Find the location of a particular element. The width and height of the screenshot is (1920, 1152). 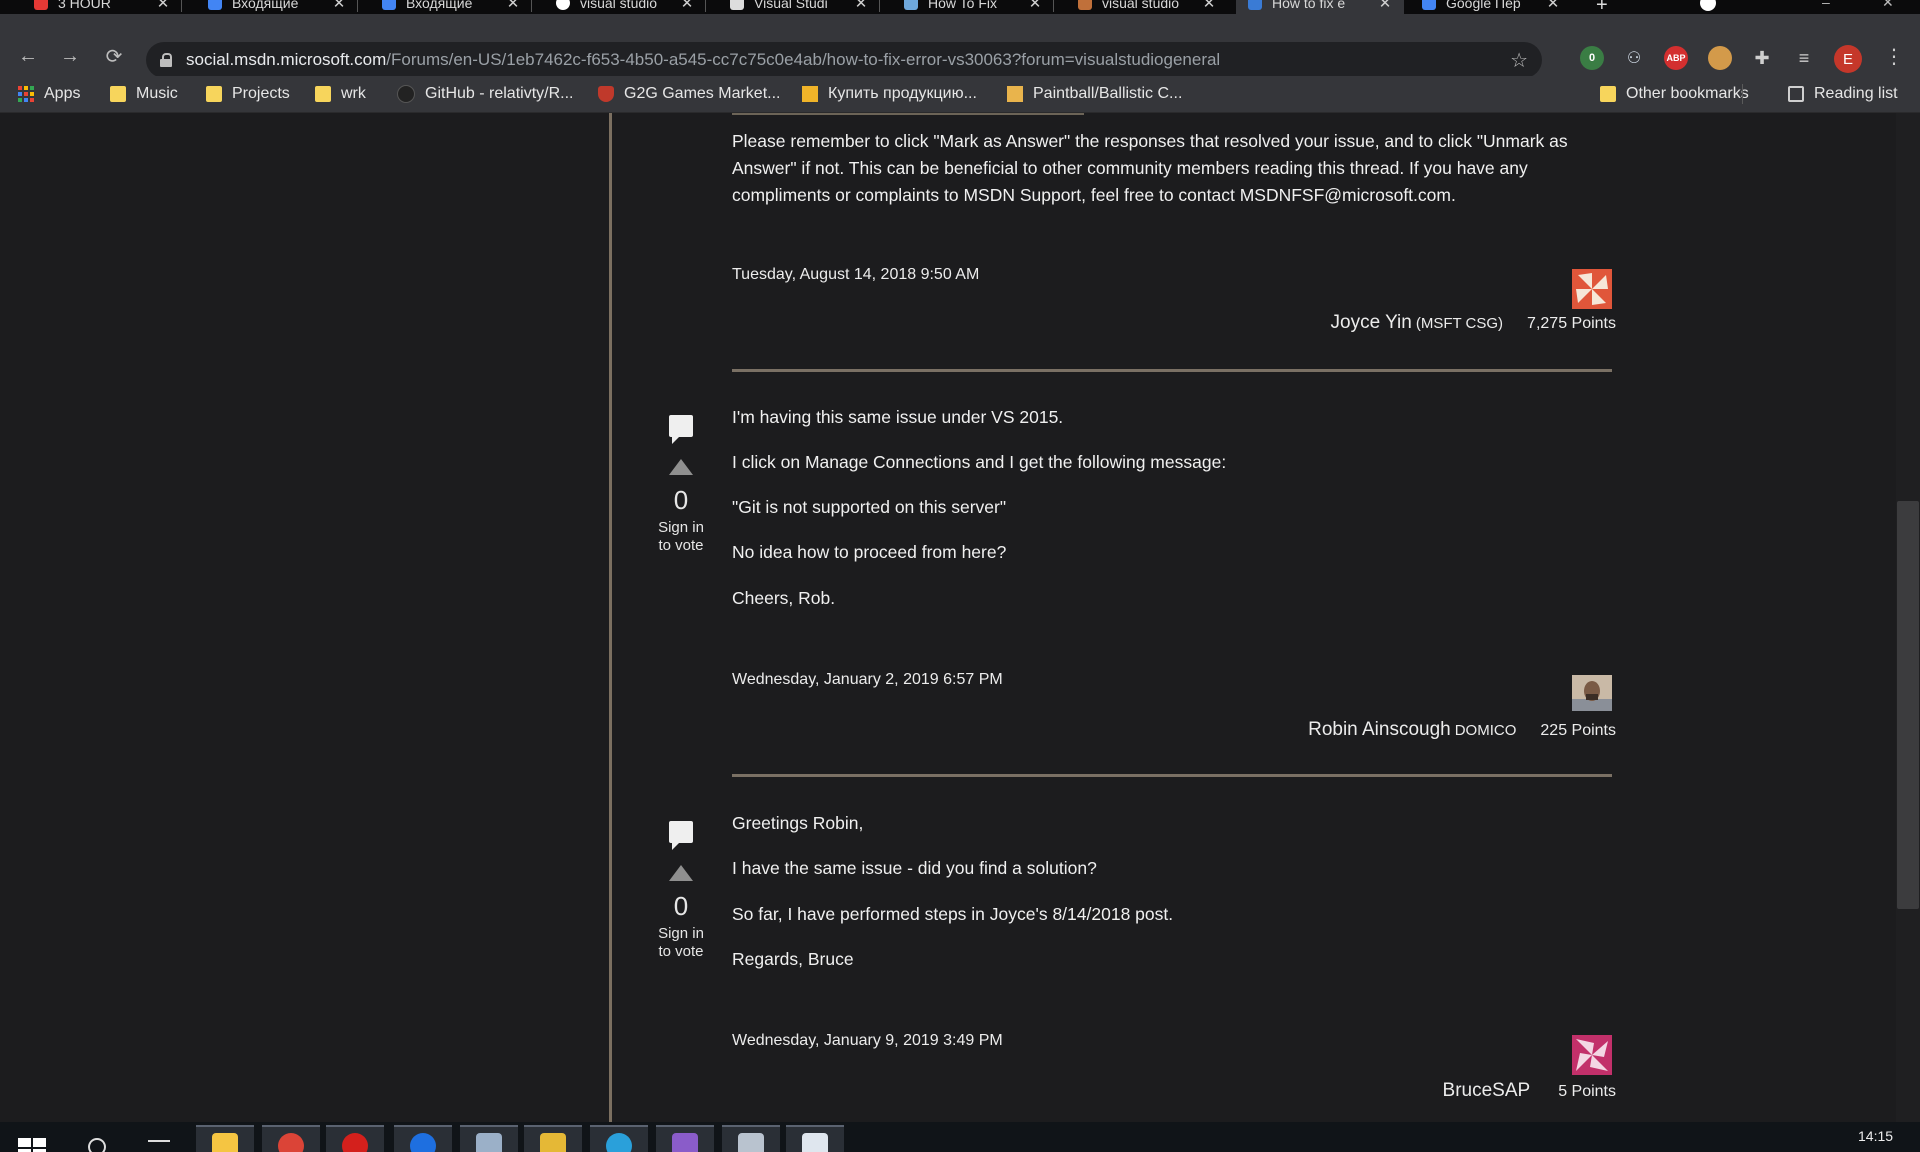

bookmark-other: Other bookmarks is located at coordinates (1674, 94).